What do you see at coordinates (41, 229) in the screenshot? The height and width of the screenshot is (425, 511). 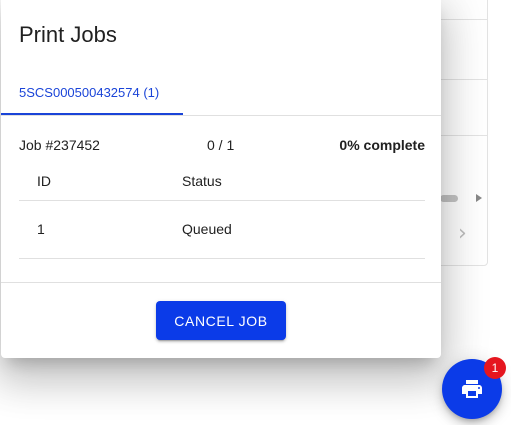 I see `cell-id: 1` at bounding box center [41, 229].